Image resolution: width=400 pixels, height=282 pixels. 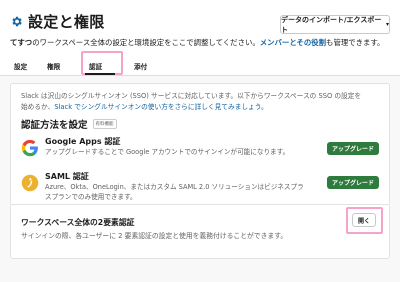 What do you see at coordinates (293, 42) in the screenshot?
I see `members-roles-link: メンバーとその役割` at bounding box center [293, 42].